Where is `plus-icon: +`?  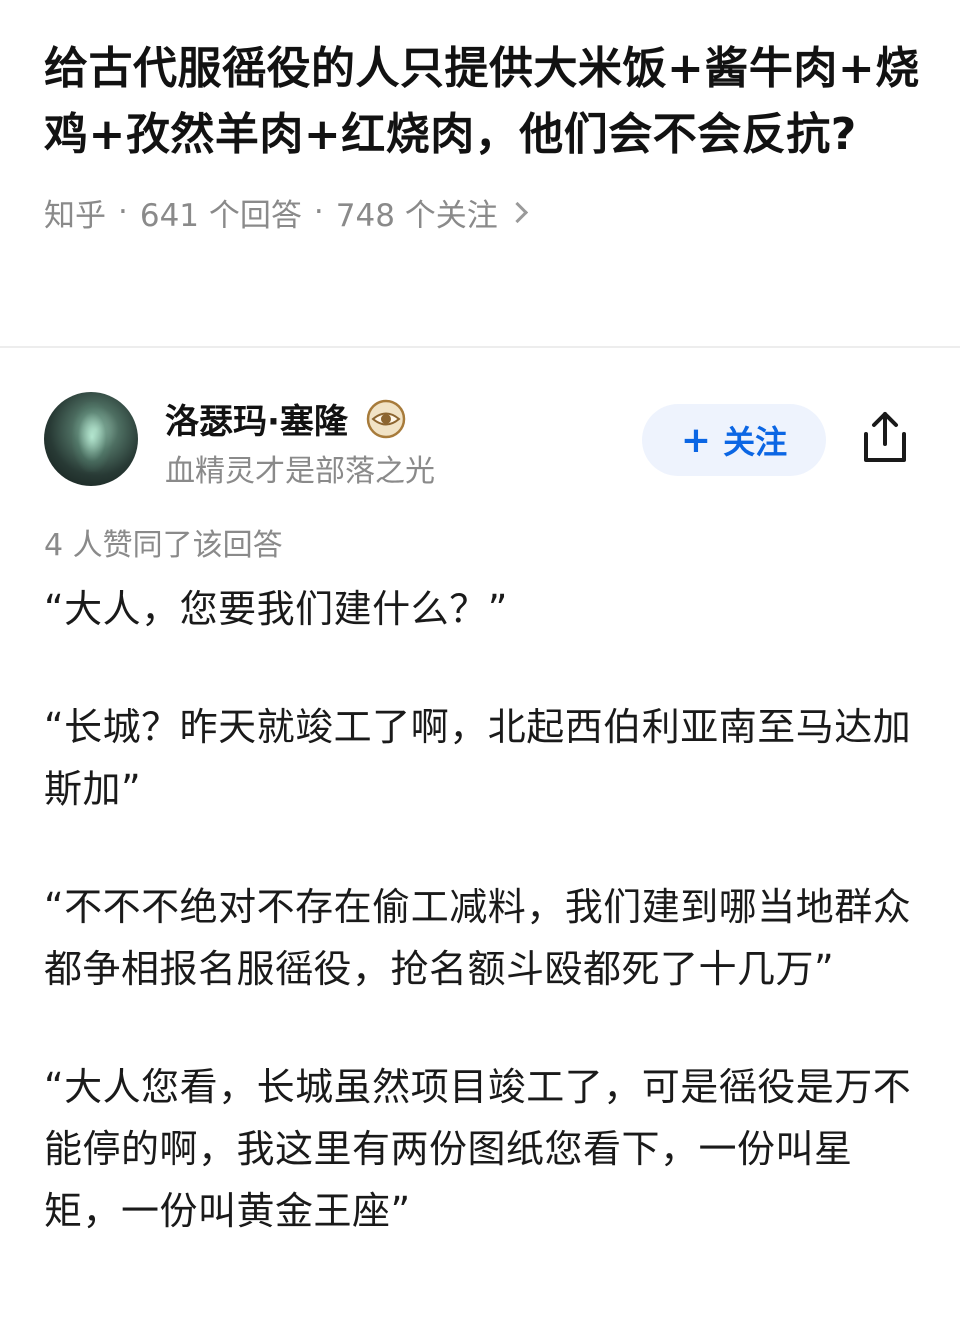 plus-icon: + is located at coordinates (696, 440).